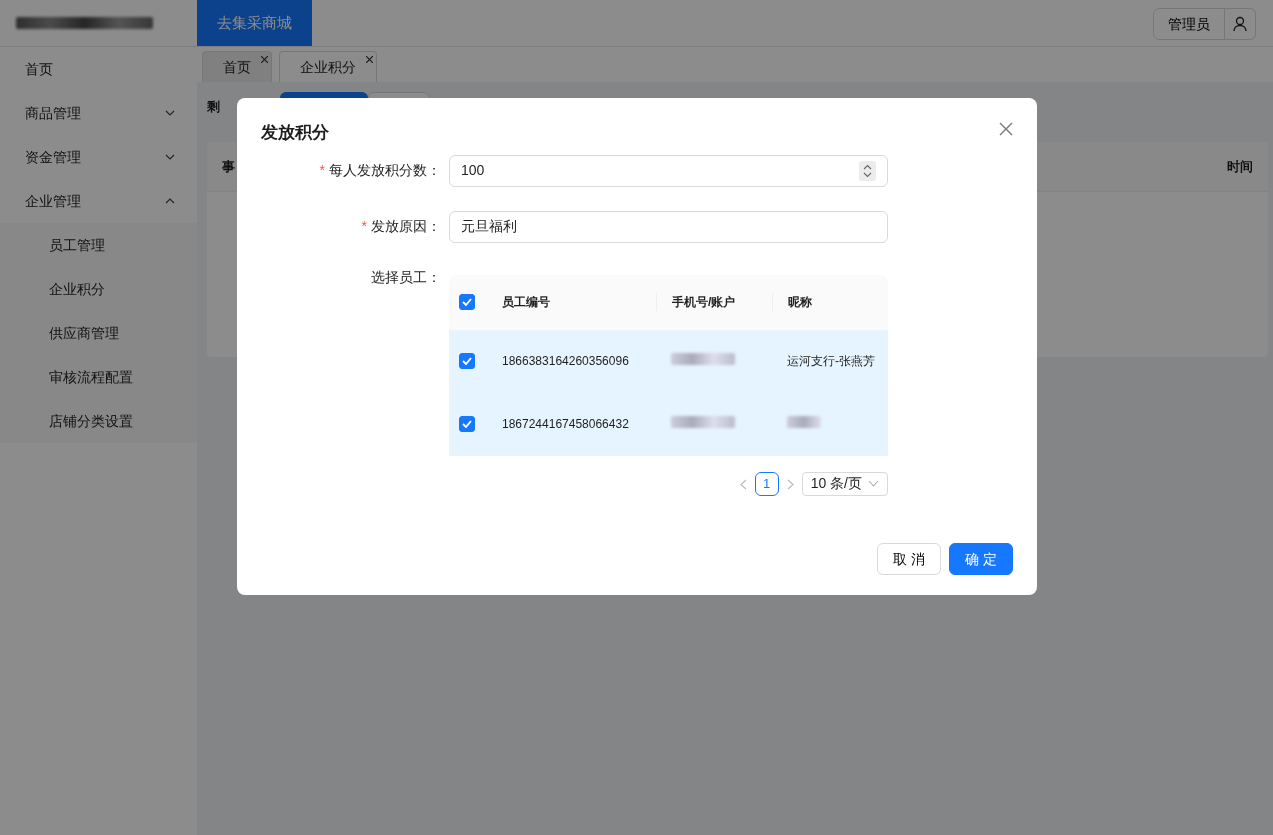  What do you see at coordinates (98, 377) in the screenshot?
I see `sidebar-subitem: 审核流程配置` at bounding box center [98, 377].